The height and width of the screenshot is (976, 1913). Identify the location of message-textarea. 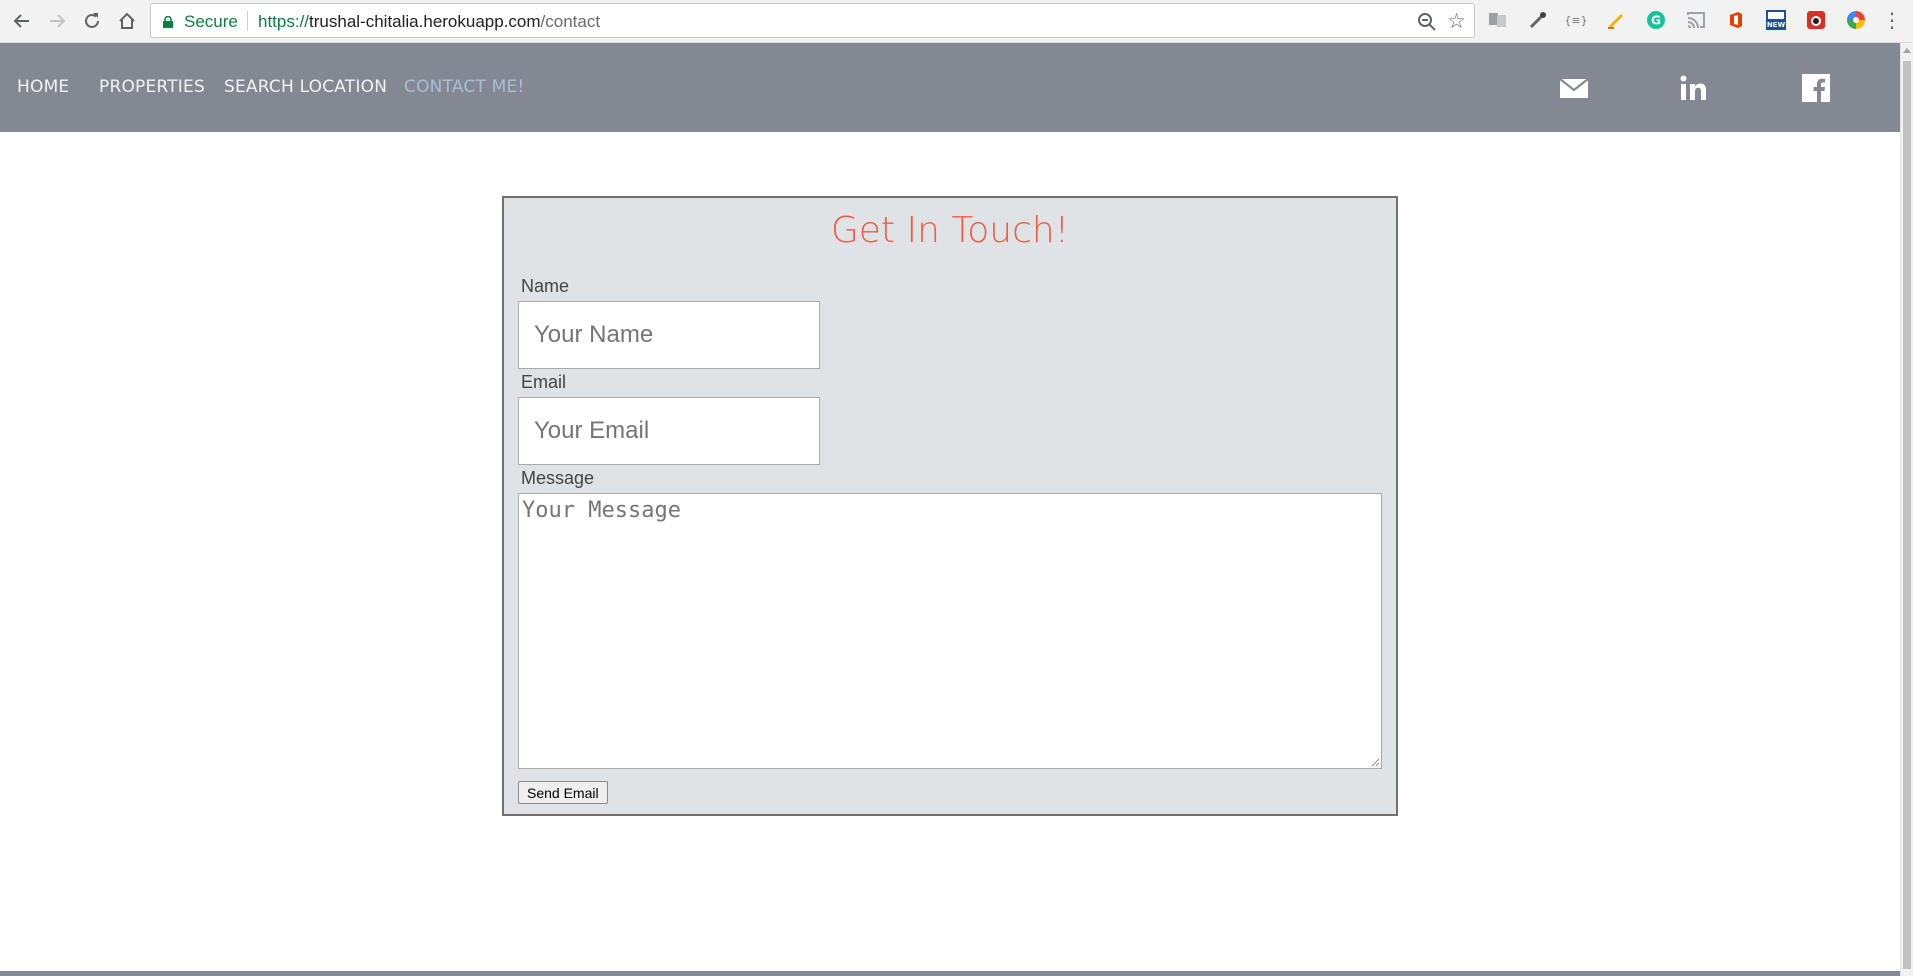
(950, 631).